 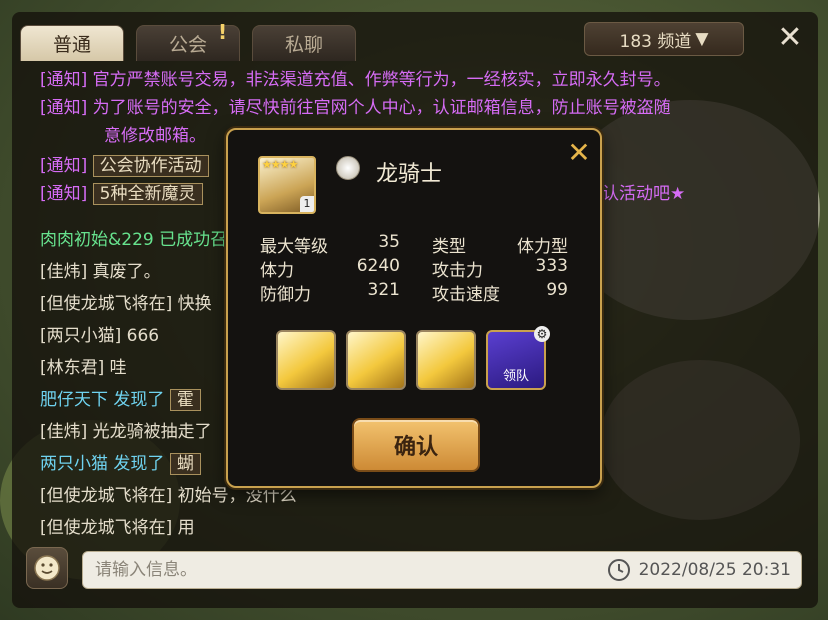 I want to click on channel-selector: 183 频道 ▼, so click(x=664, y=39).